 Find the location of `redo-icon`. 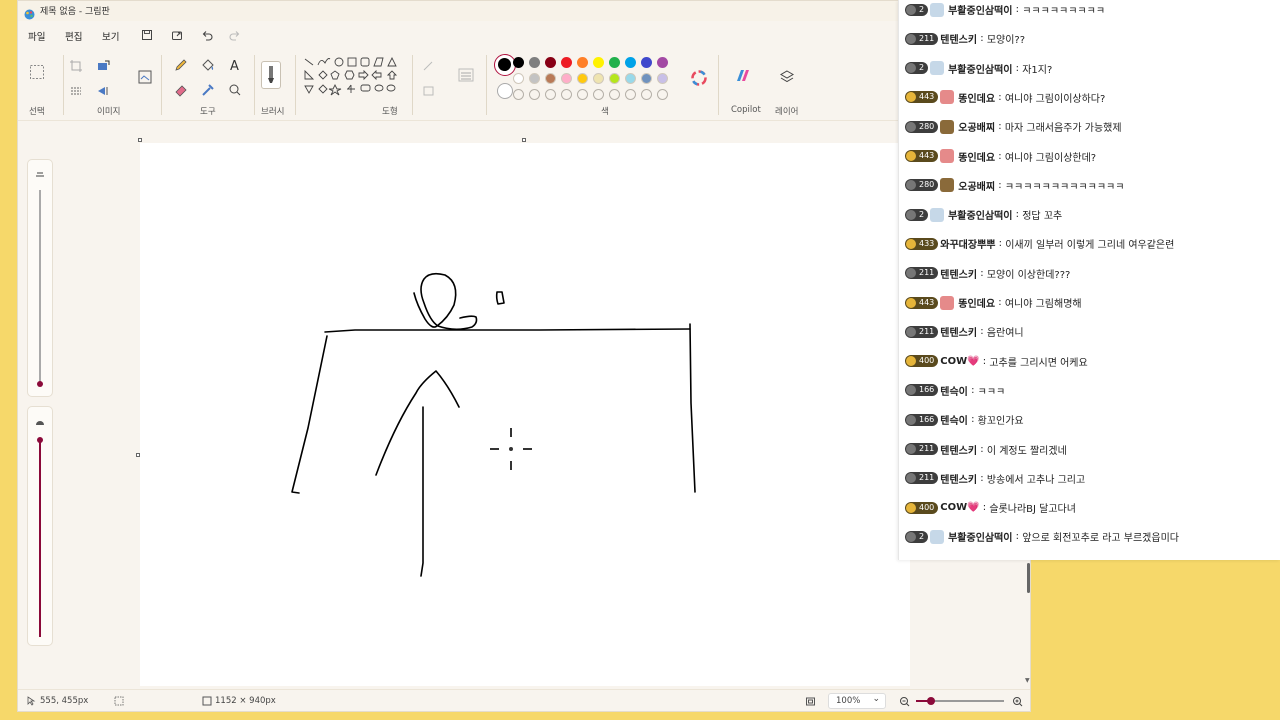

redo-icon is located at coordinates (235, 35).